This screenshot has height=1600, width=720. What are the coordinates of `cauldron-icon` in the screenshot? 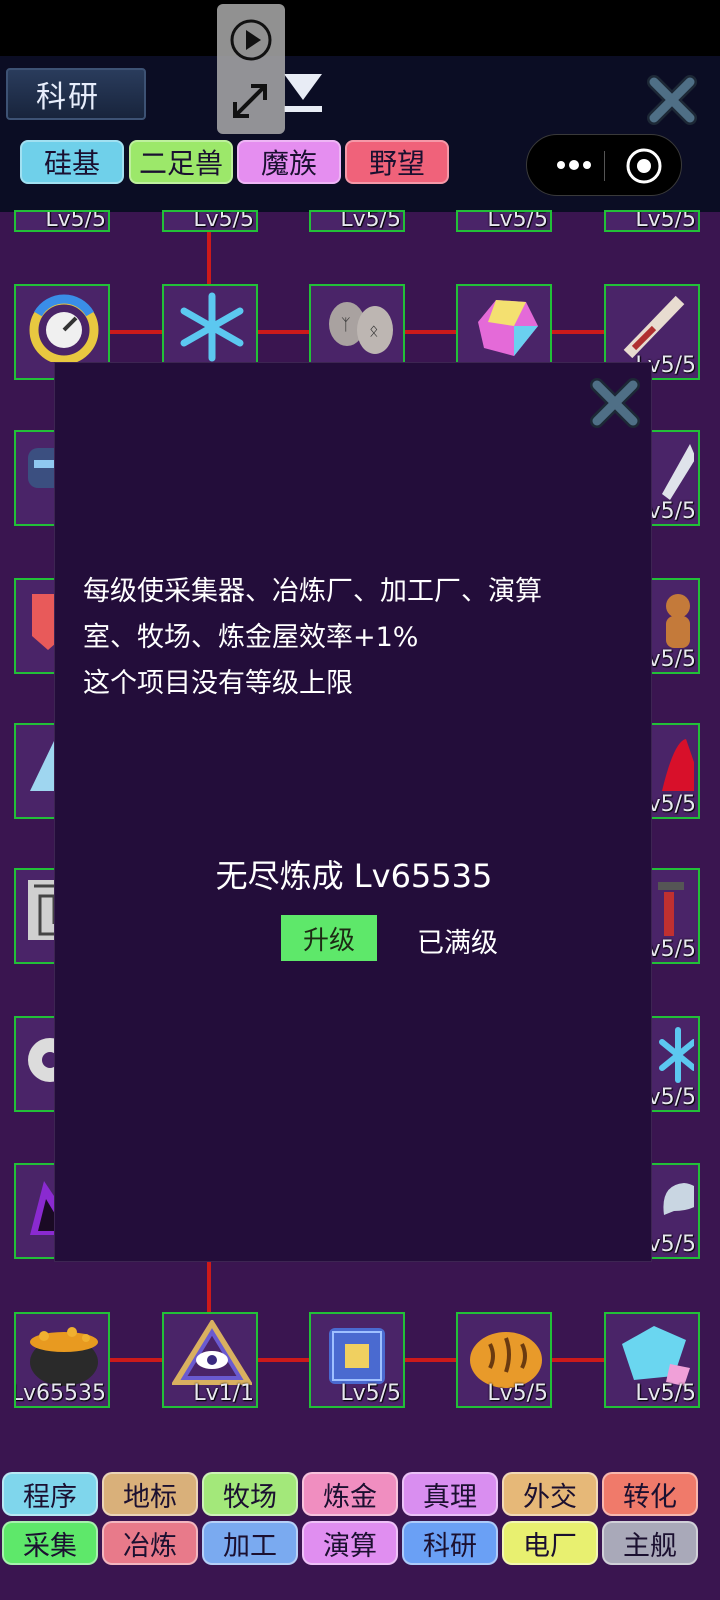 It's located at (64, 1356).